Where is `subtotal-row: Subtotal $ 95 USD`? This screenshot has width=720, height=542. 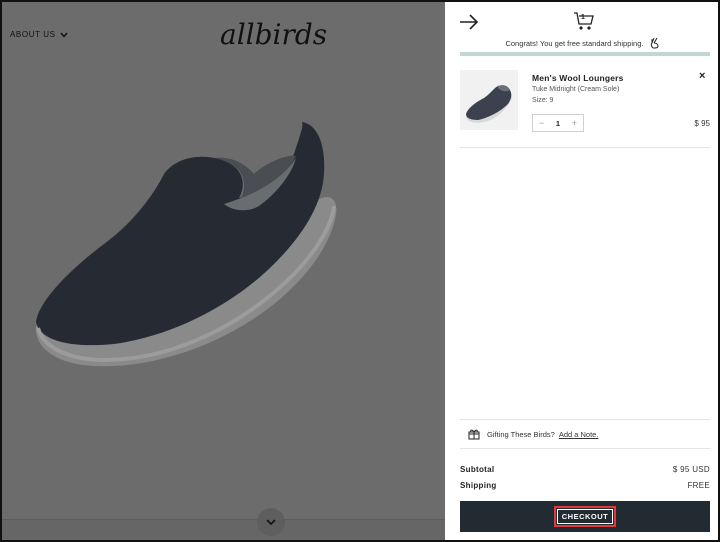 subtotal-row: Subtotal $ 95 USD is located at coordinates (585, 469).